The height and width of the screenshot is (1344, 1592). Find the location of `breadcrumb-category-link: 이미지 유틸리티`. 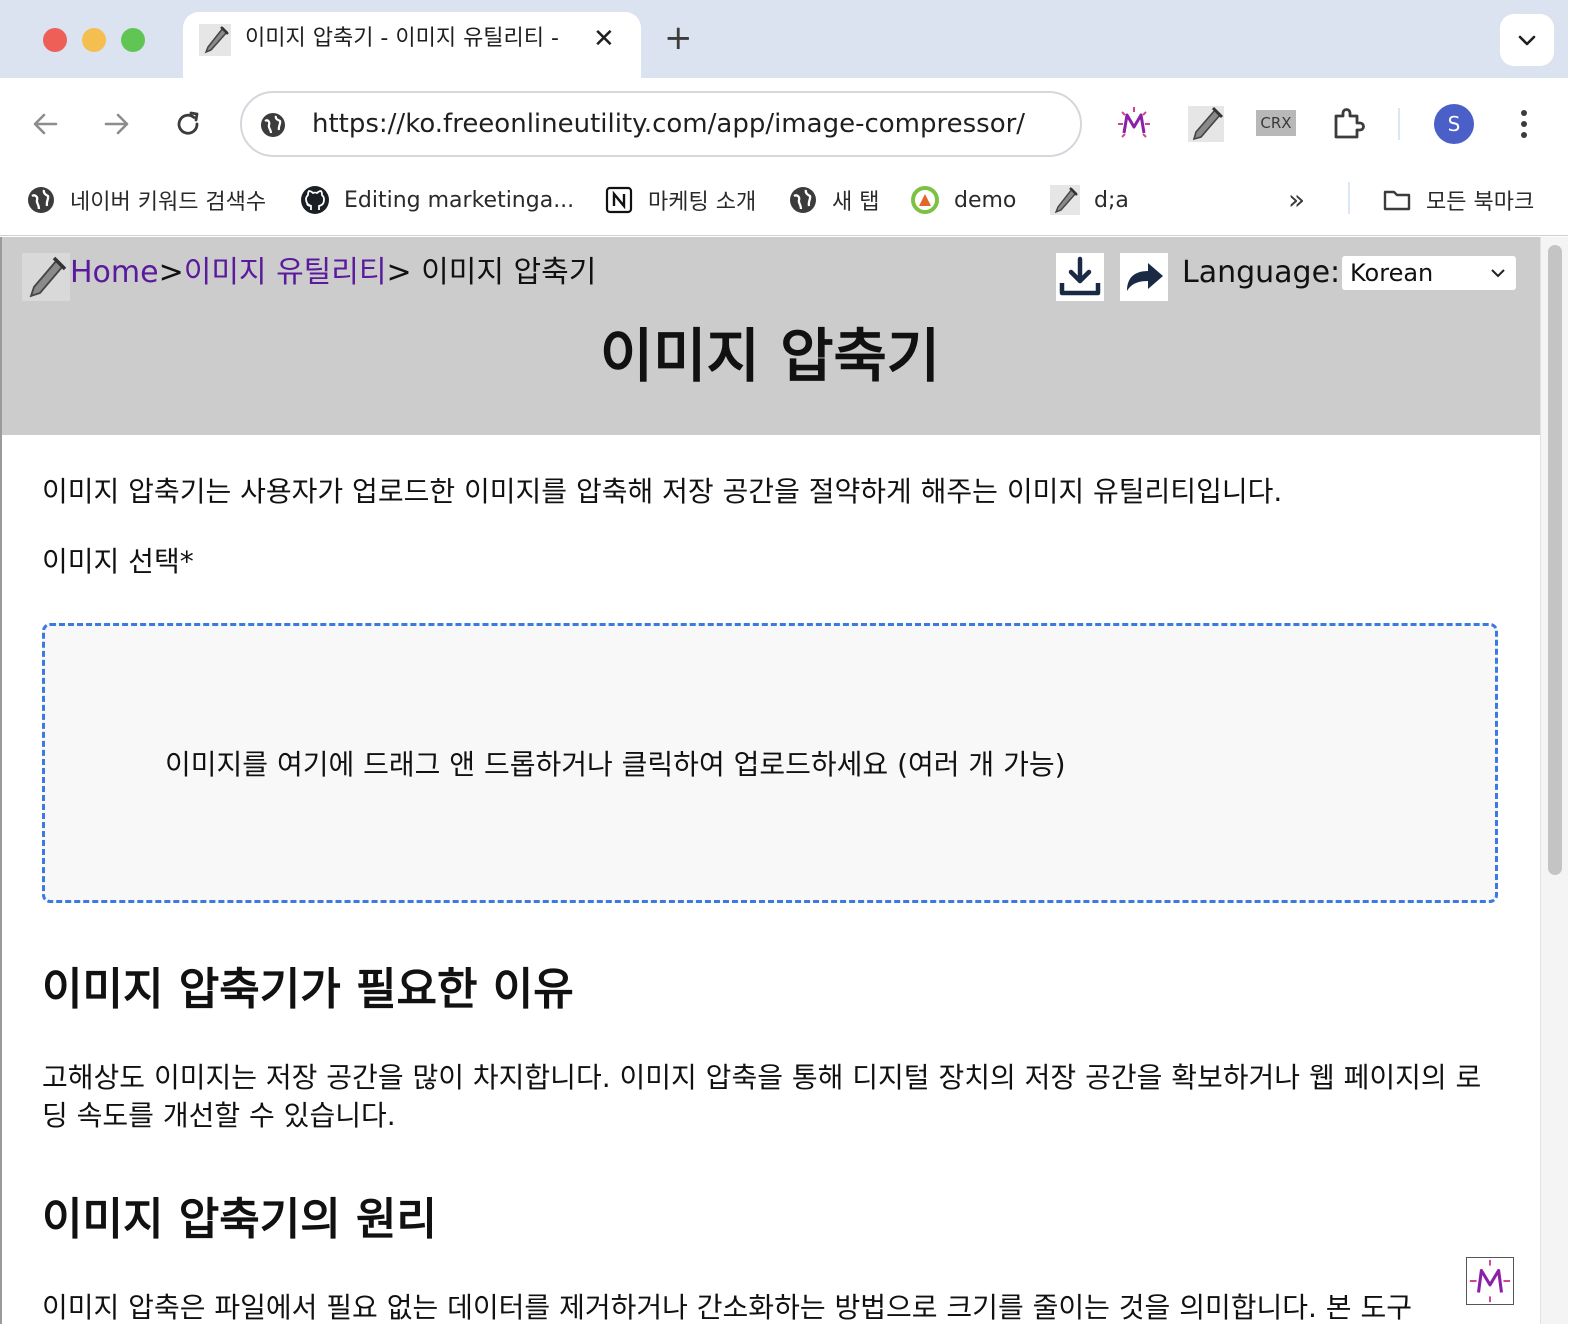

breadcrumb-category-link: 이미지 유틸리티 is located at coordinates (285, 272).